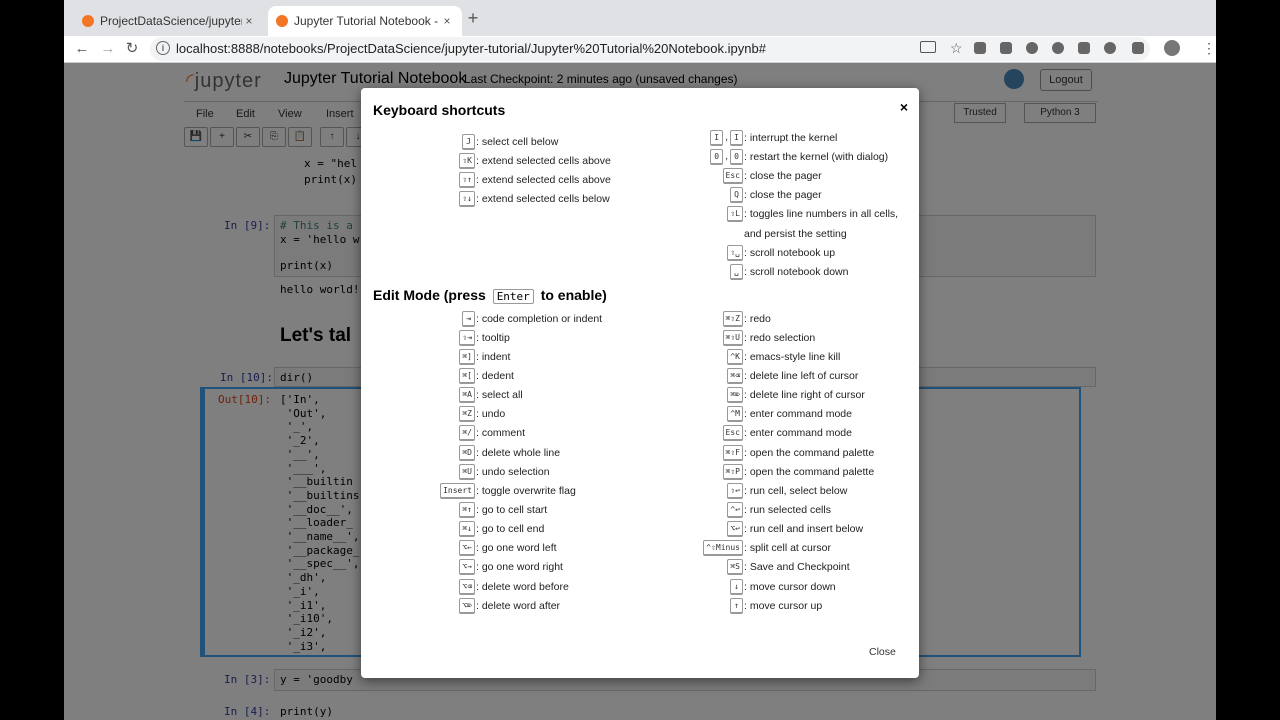  I want to click on shortcut-row: Esc: close the pager, so click(599, 175).